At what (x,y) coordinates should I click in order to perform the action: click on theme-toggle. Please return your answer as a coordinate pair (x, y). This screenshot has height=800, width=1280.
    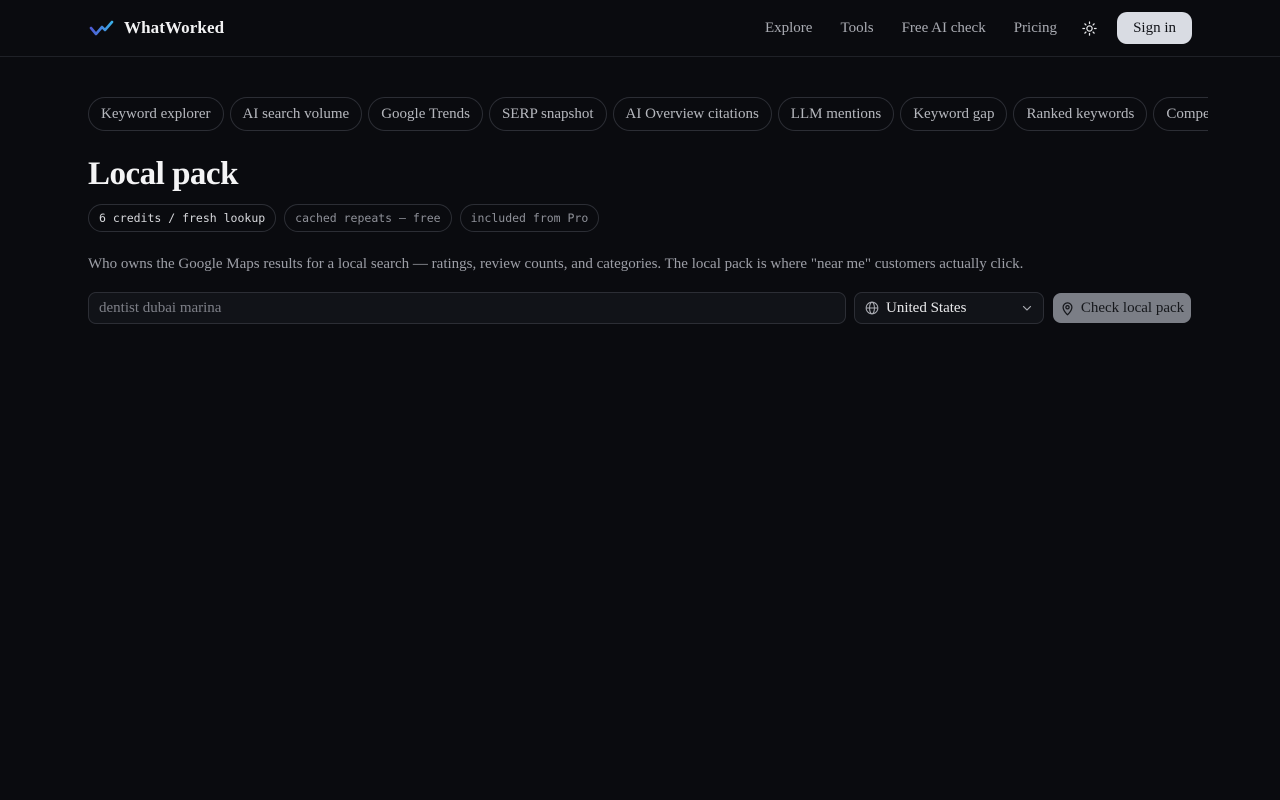
    Looking at the image, I should click on (1089, 28).